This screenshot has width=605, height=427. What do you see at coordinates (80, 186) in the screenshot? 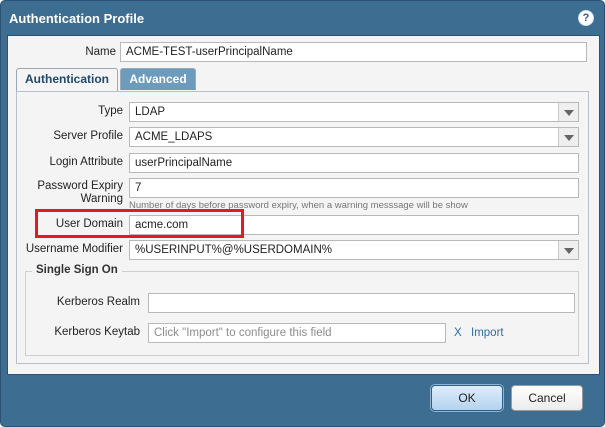
I see `password-expiry-label-line1: Password Expiry` at bounding box center [80, 186].